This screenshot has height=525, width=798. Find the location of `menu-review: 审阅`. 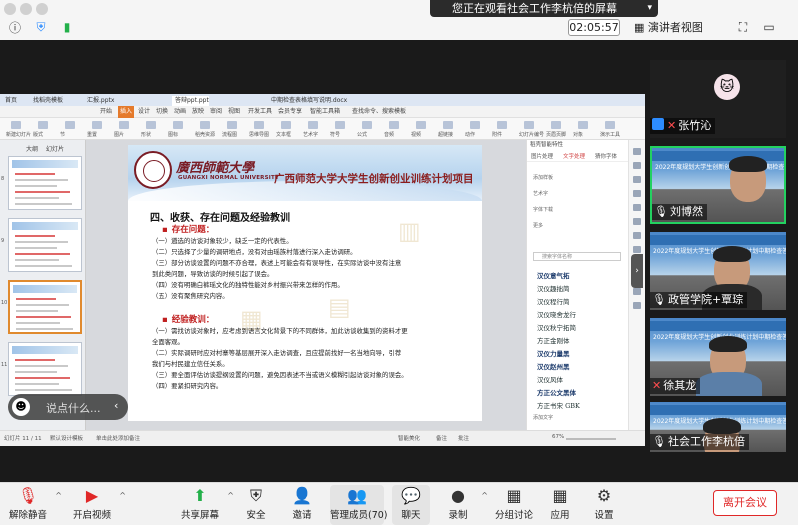

menu-review: 审阅 is located at coordinates (216, 112).